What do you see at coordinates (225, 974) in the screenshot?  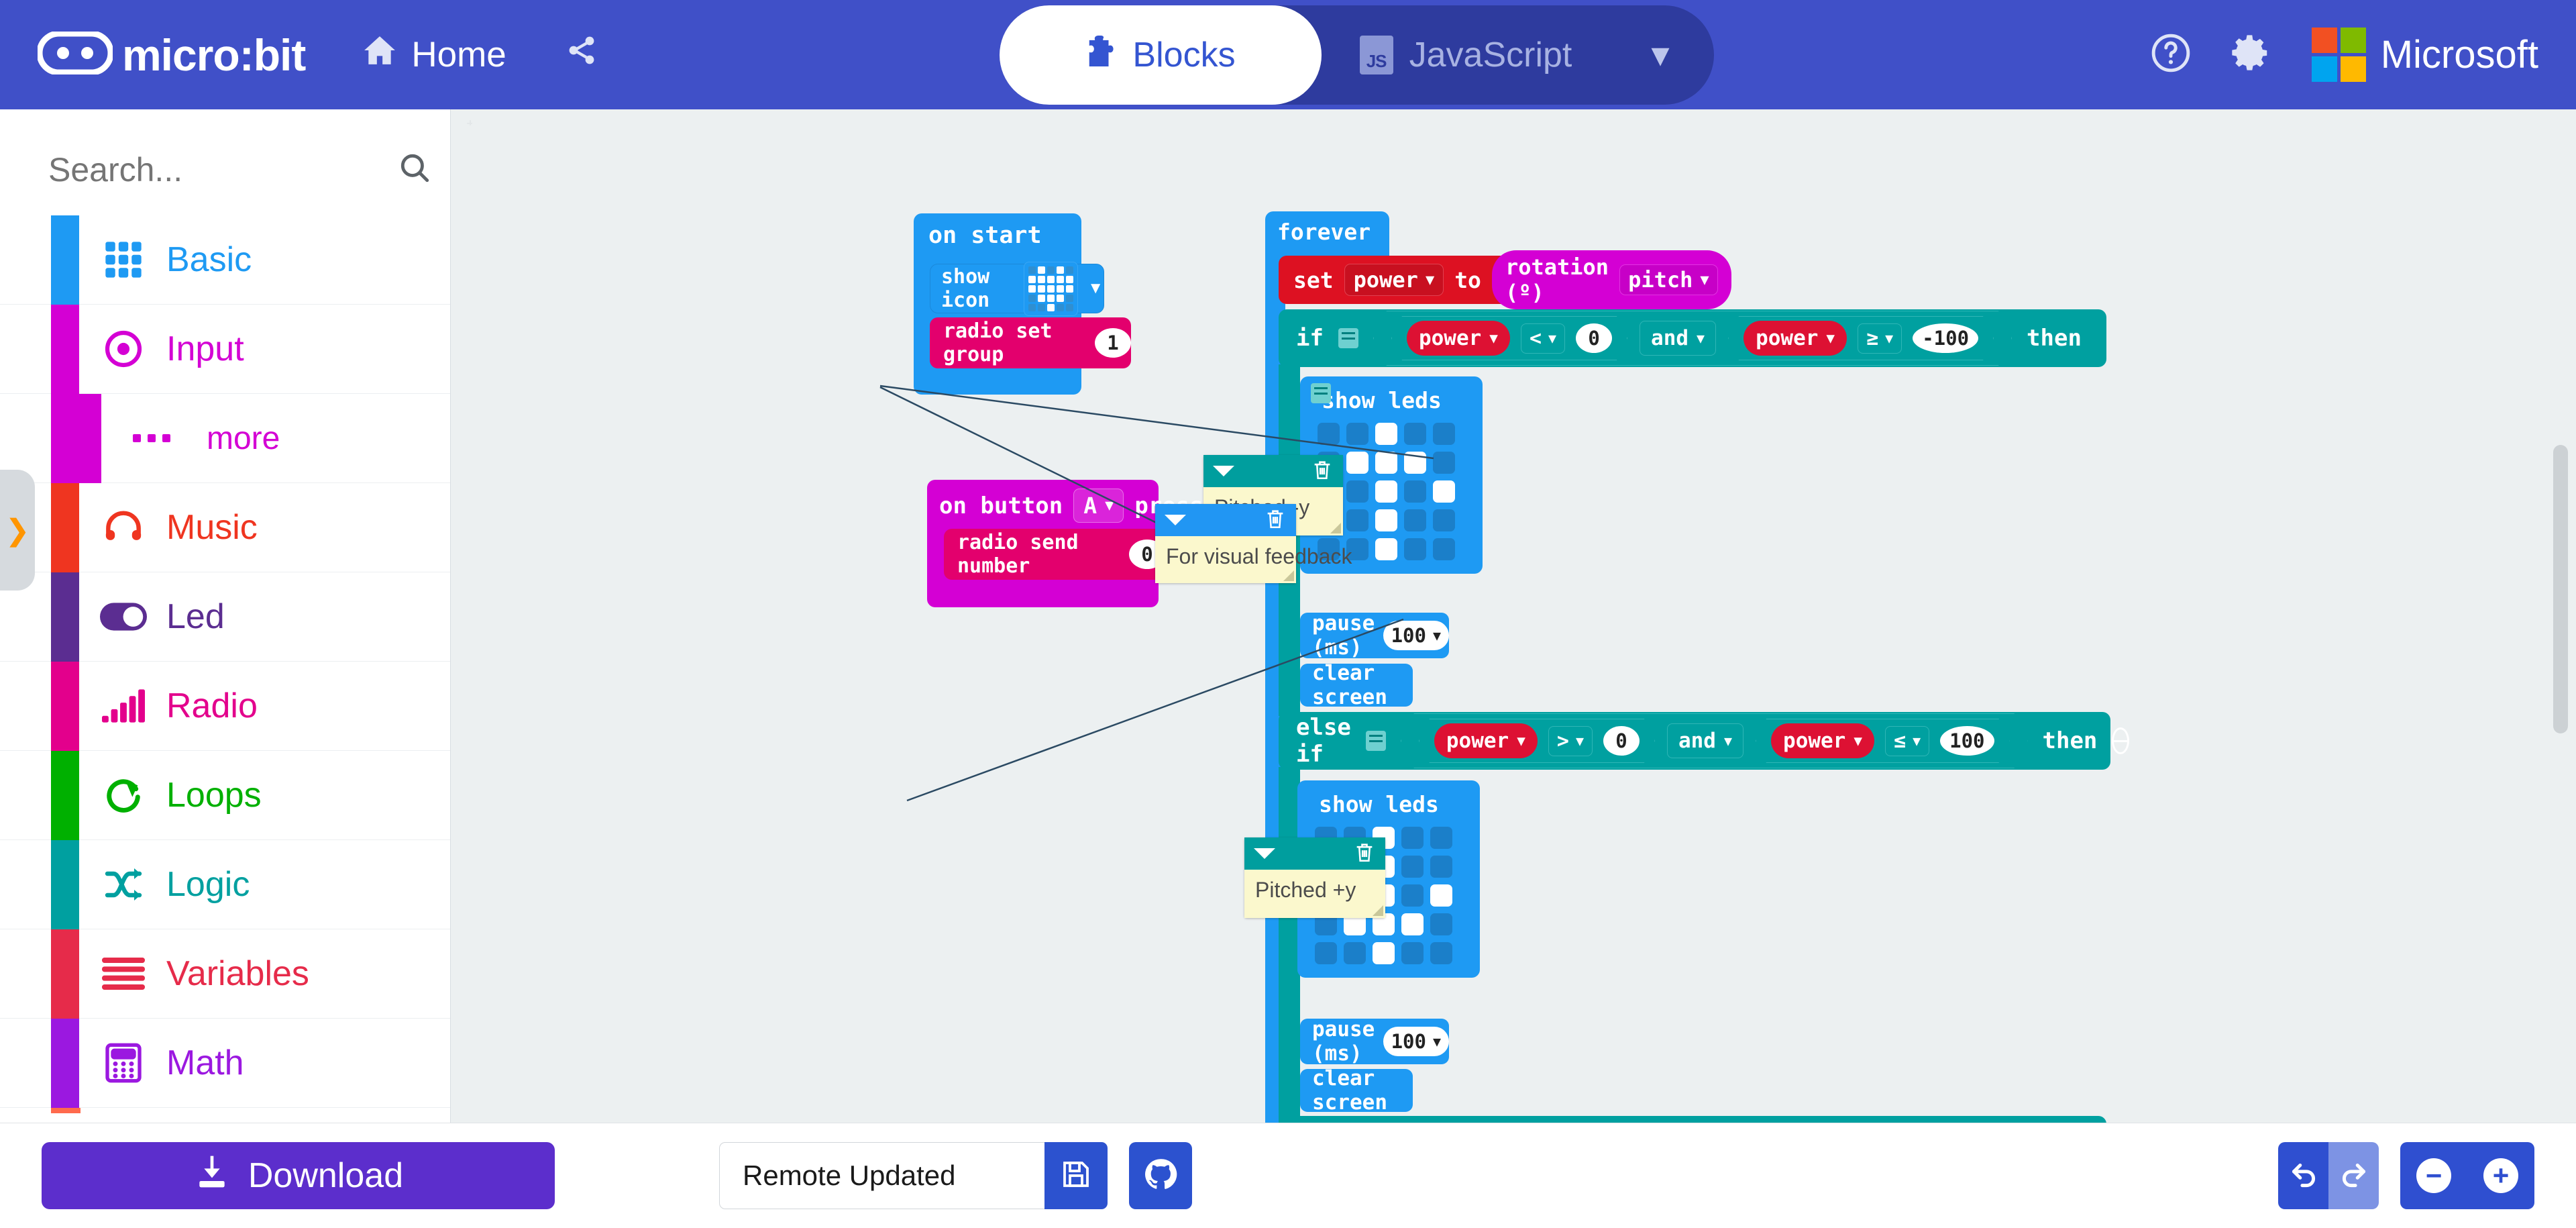 I see `sidebar-item-variables: Variables` at bounding box center [225, 974].